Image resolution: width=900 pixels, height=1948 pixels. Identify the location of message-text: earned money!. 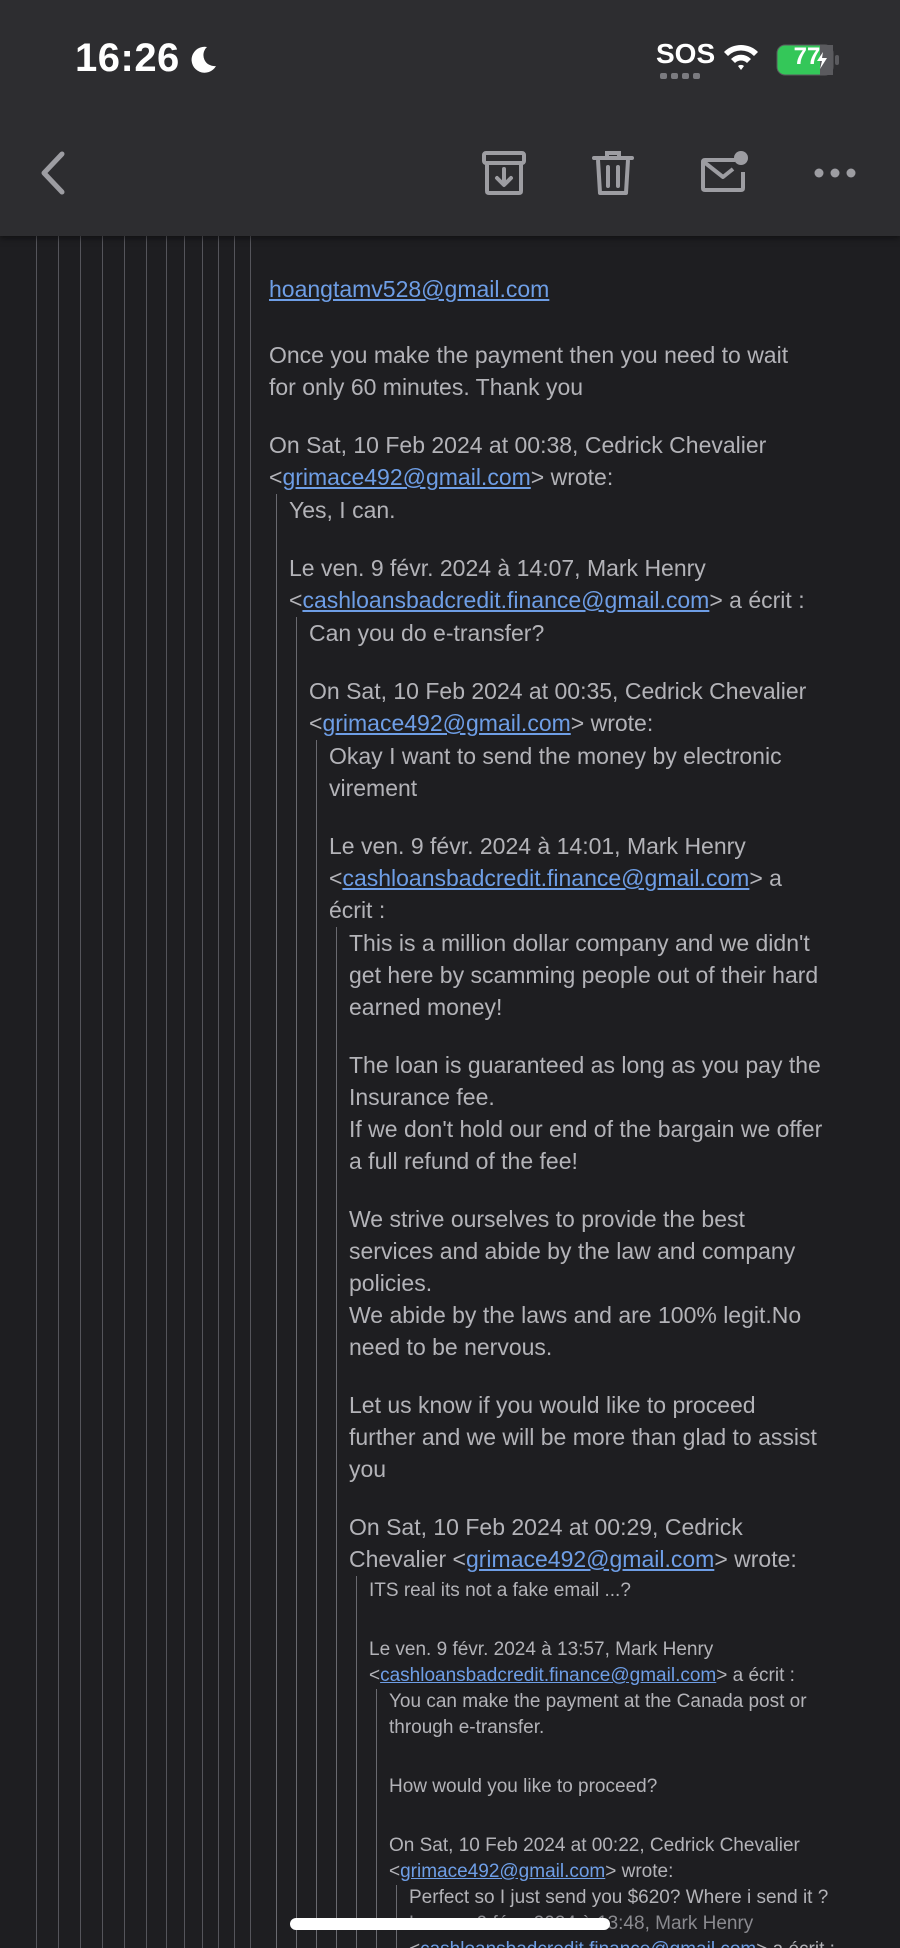
(426, 1007).